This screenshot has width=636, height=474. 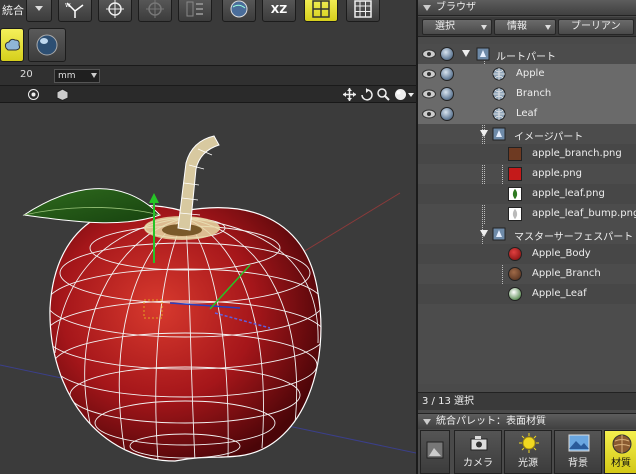 What do you see at coordinates (527, 254) in the screenshot?
I see `tree-row-surface: Apple_Body` at bounding box center [527, 254].